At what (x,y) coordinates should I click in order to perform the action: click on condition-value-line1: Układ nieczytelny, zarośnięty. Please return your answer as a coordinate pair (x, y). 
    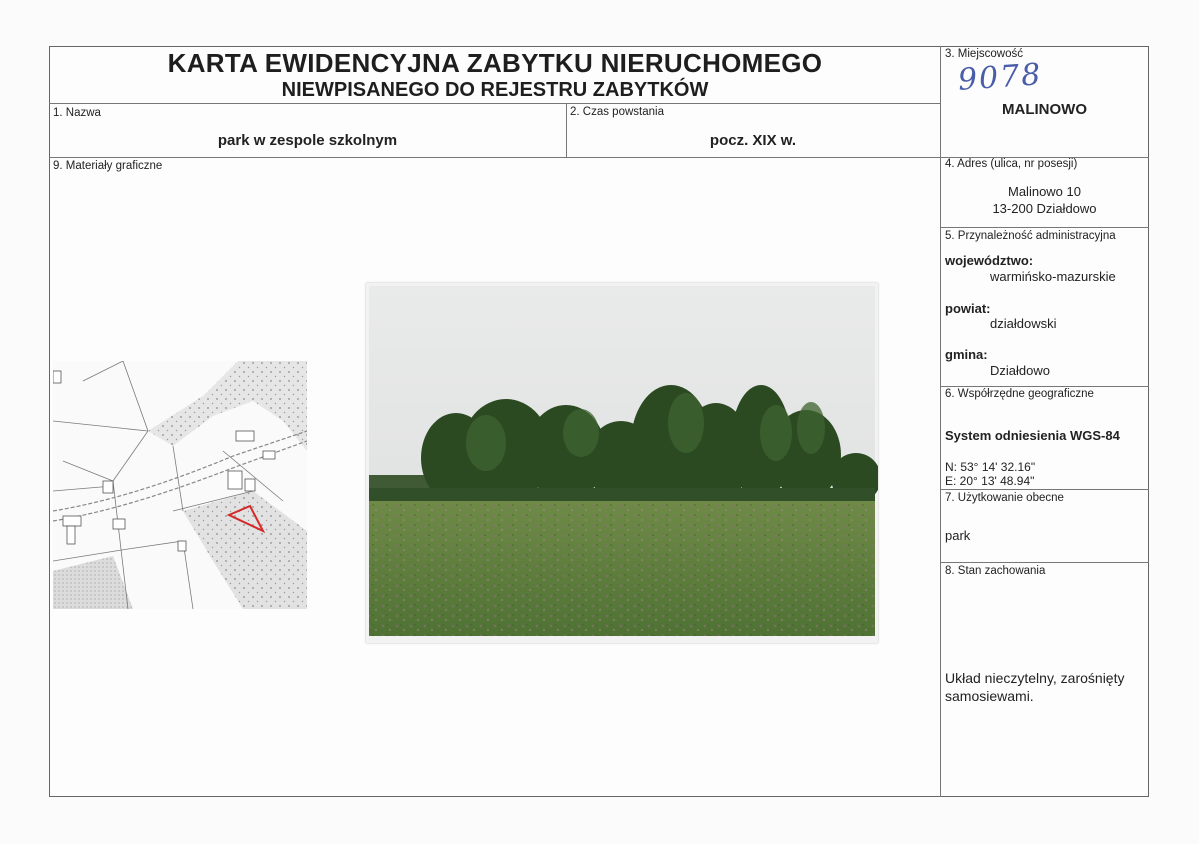
    Looking at the image, I should click on (1035, 678).